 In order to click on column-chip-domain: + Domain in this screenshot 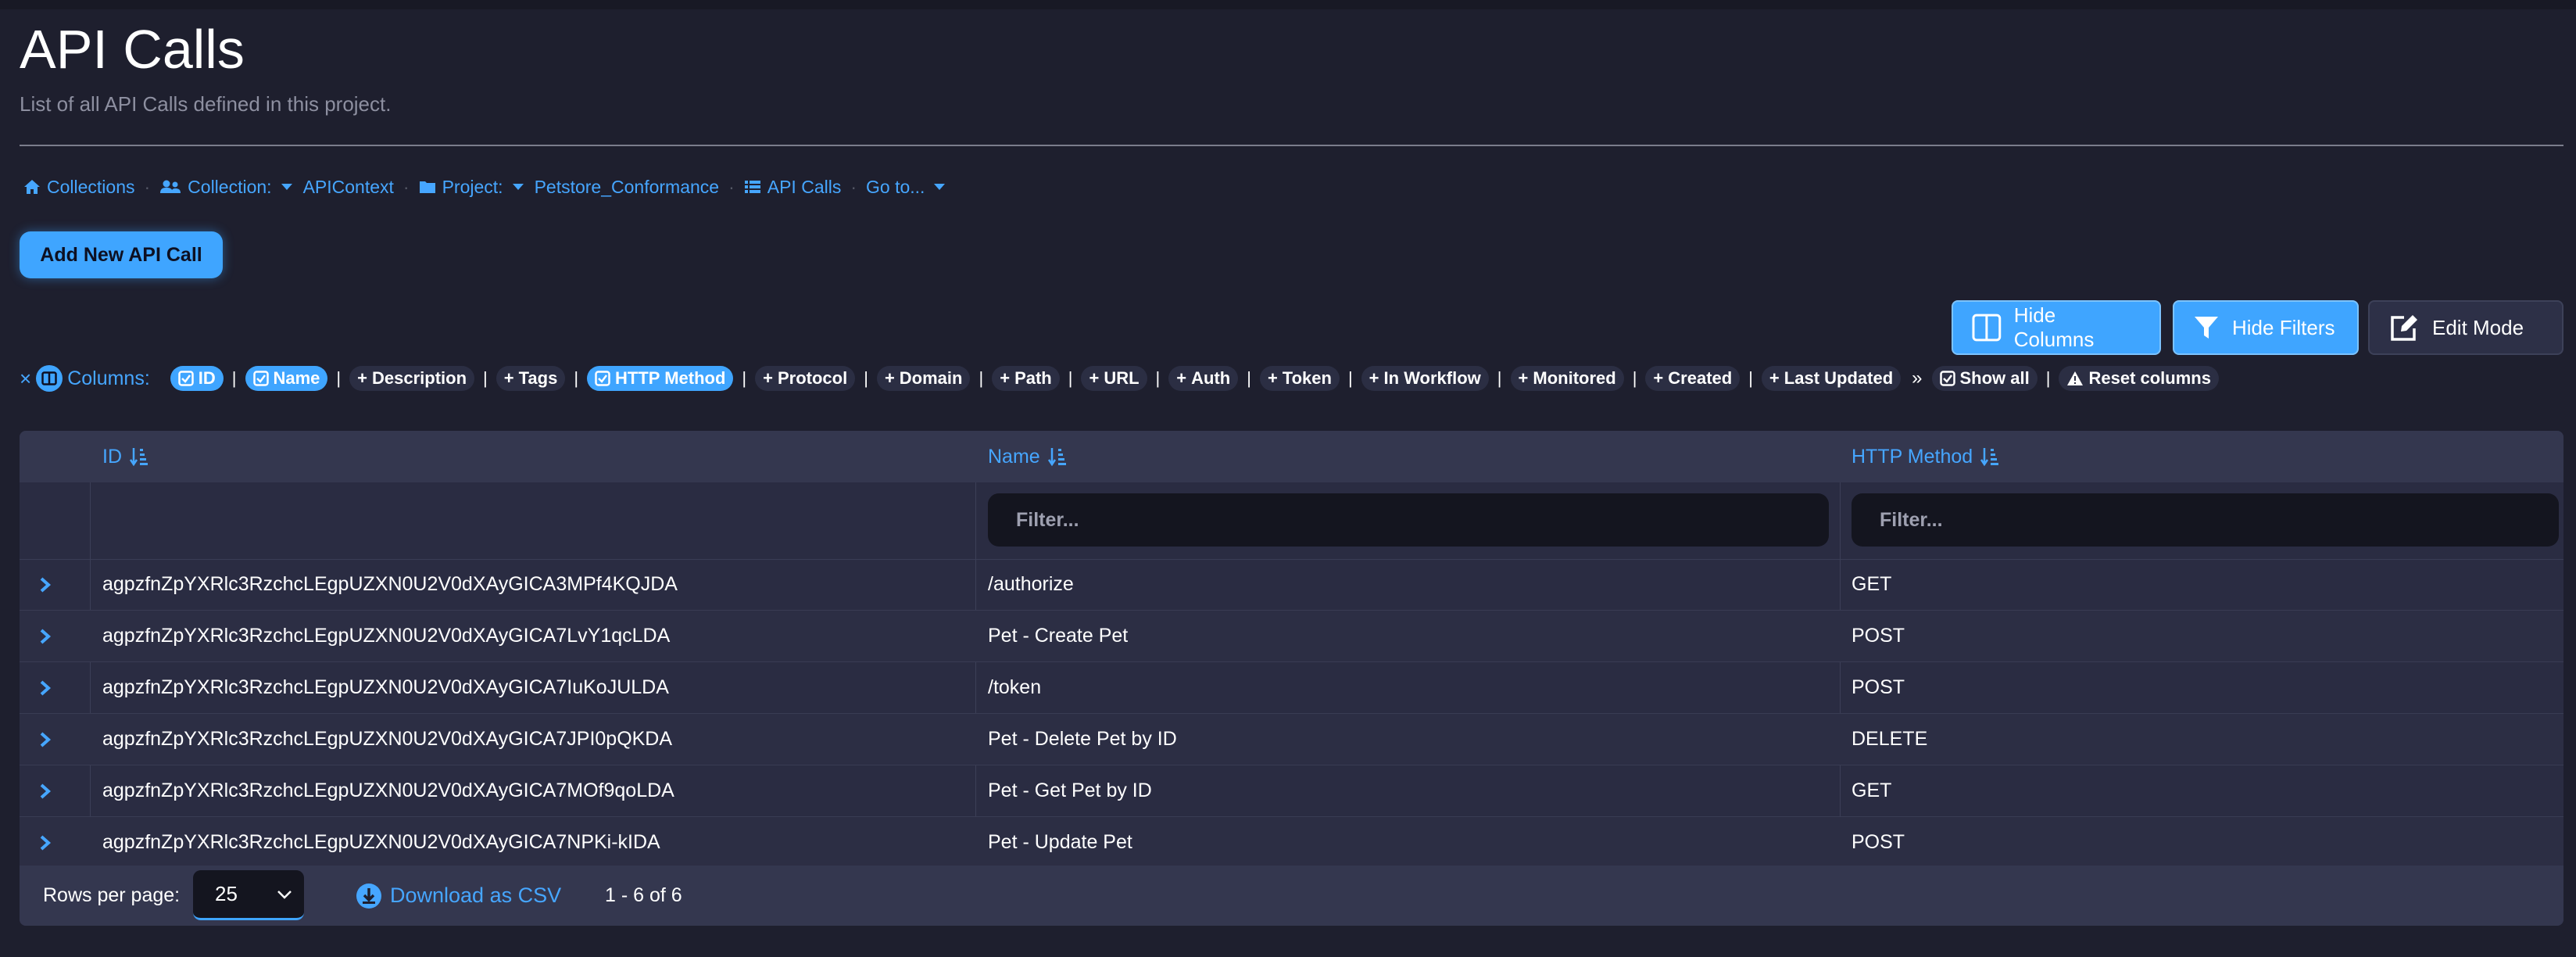, I will do `click(923, 378)`.